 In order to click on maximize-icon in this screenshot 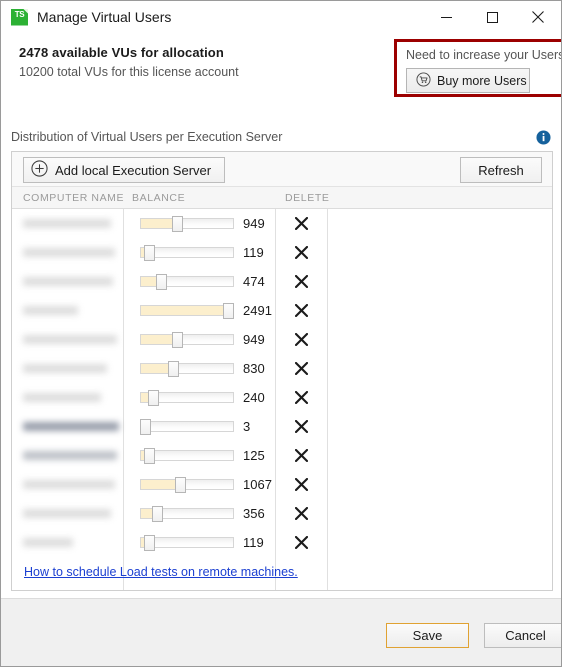, I will do `click(492, 17)`.